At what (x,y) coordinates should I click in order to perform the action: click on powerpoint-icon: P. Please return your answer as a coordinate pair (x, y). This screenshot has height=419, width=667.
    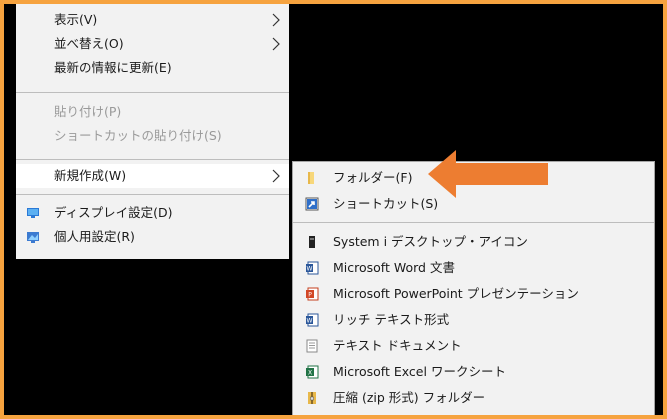
    Looking at the image, I should click on (312, 294).